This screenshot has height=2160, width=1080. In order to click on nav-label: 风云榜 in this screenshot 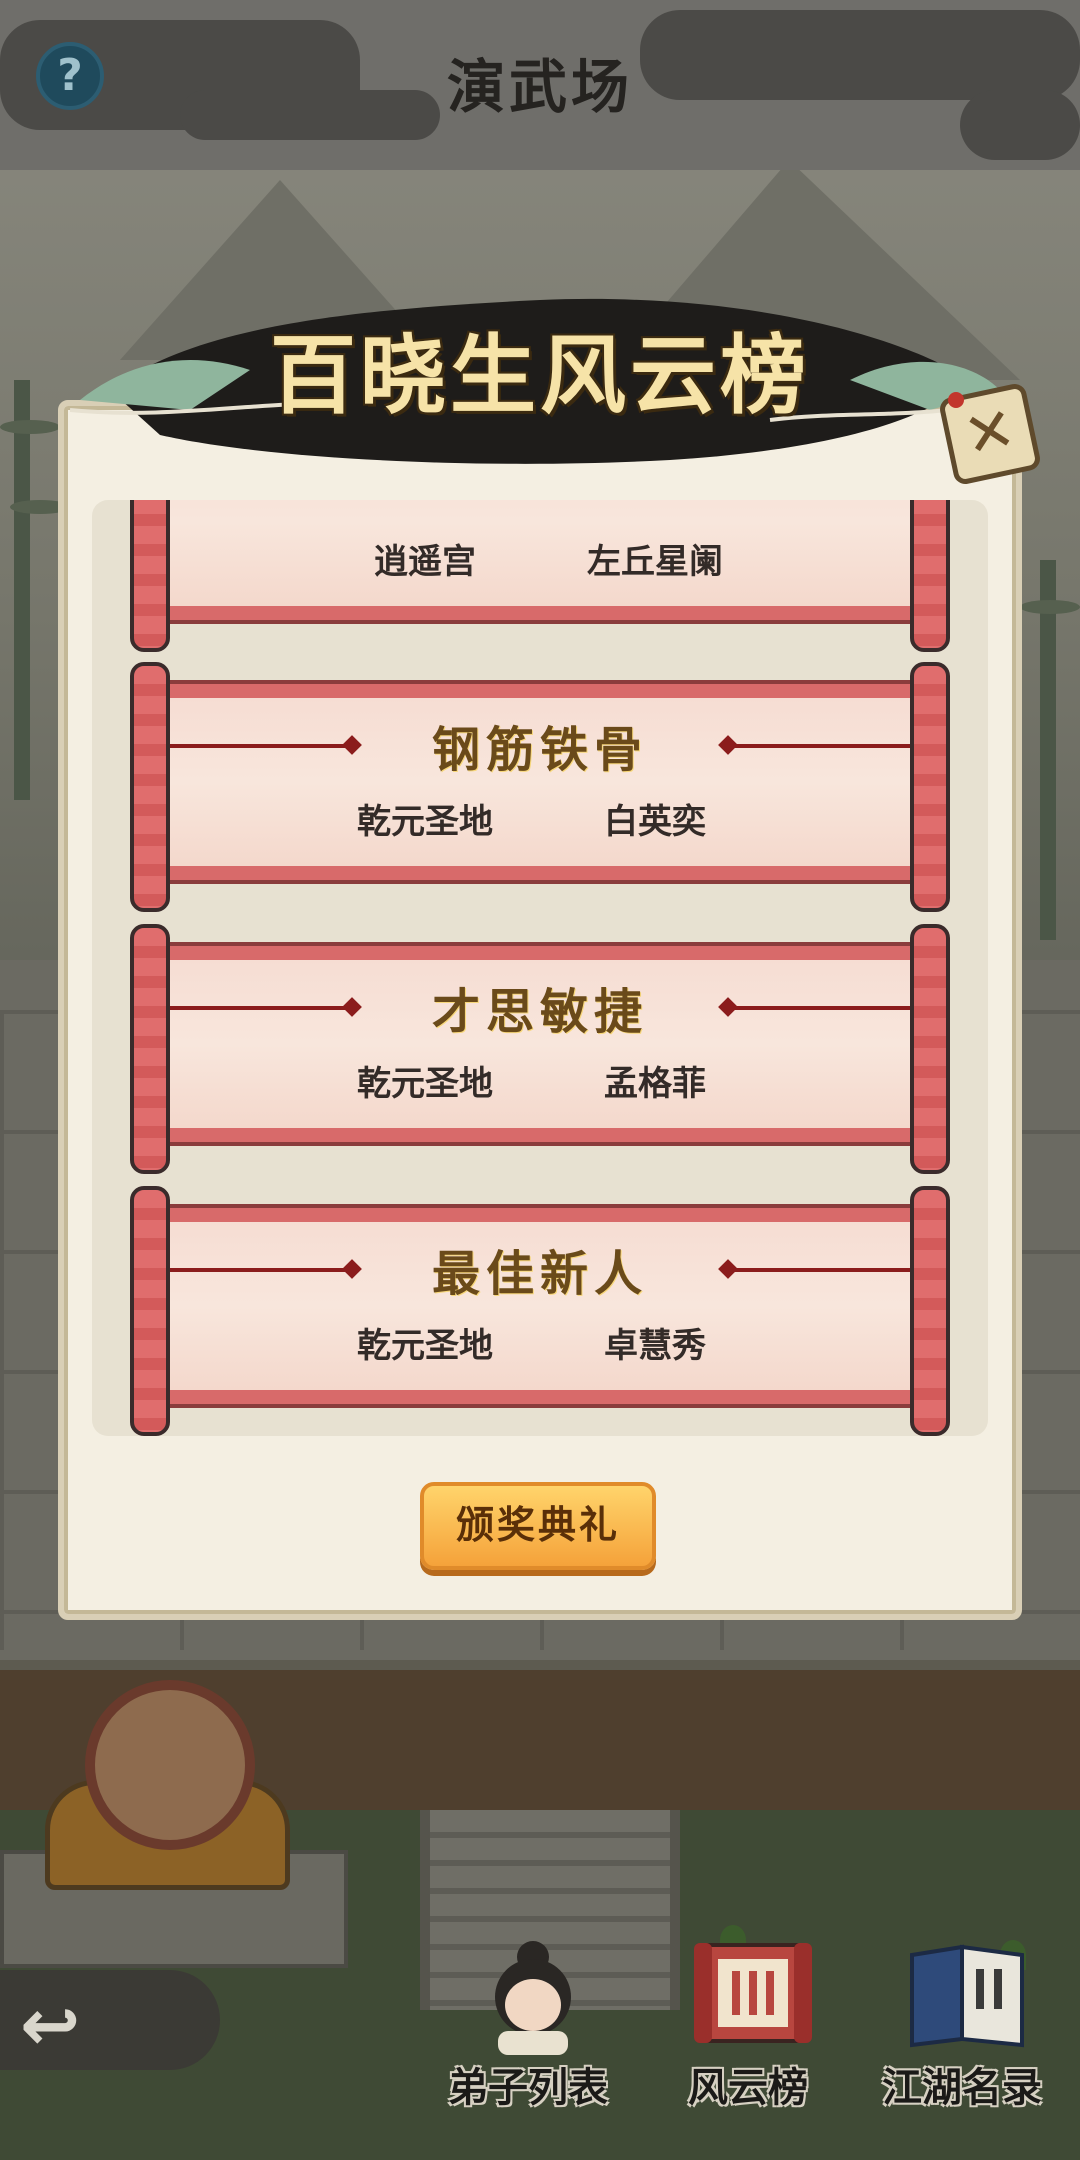, I will do `click(748, 2088)`.